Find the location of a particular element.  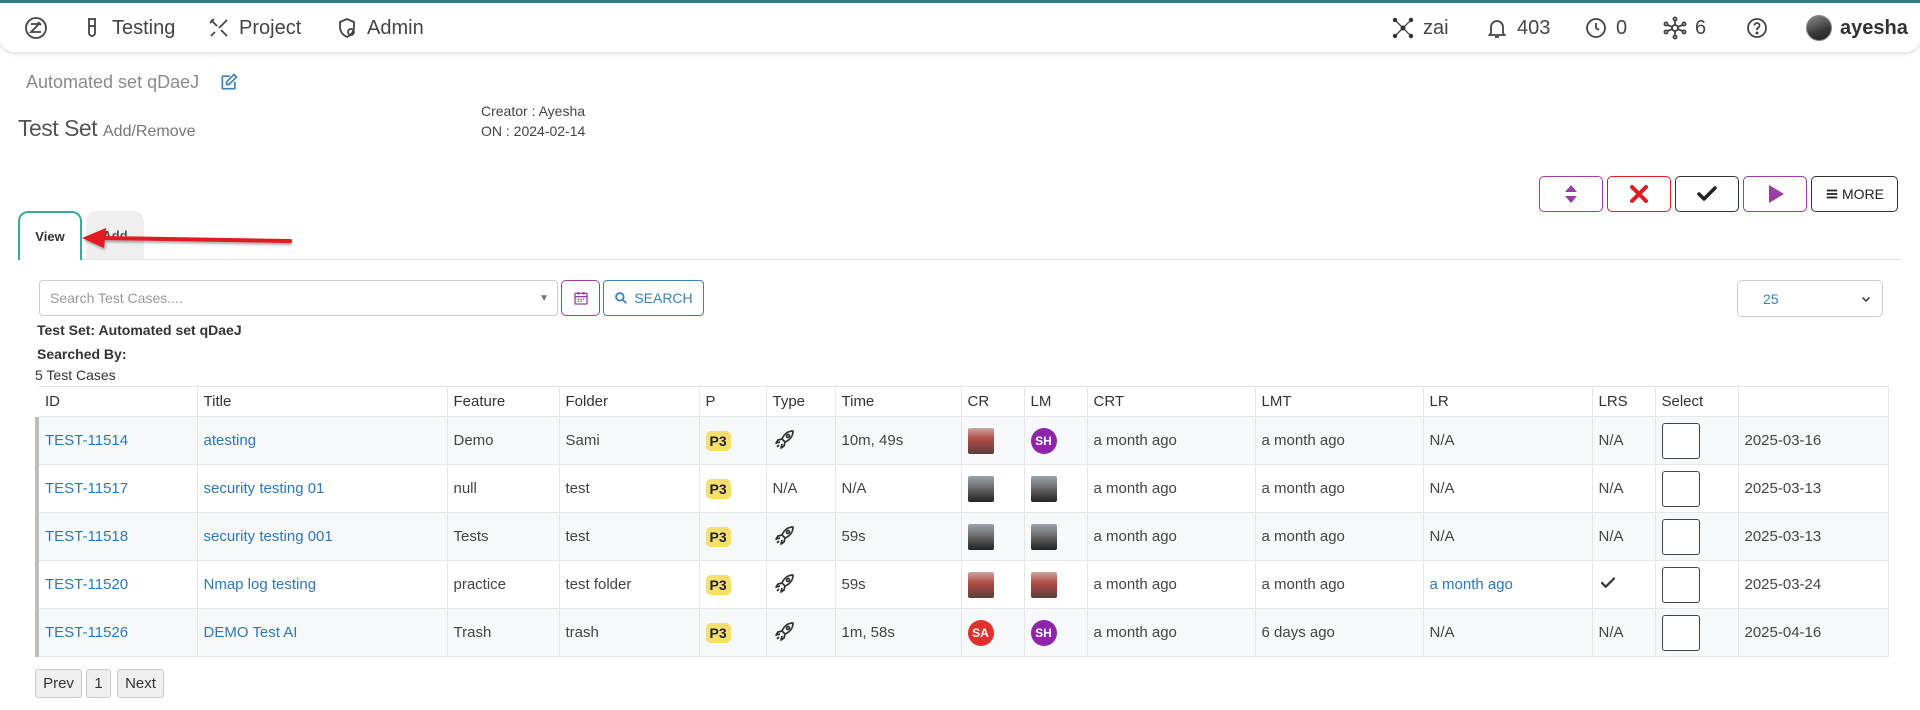

col-priority-cell: P3 is located at coordinates (732, 536).